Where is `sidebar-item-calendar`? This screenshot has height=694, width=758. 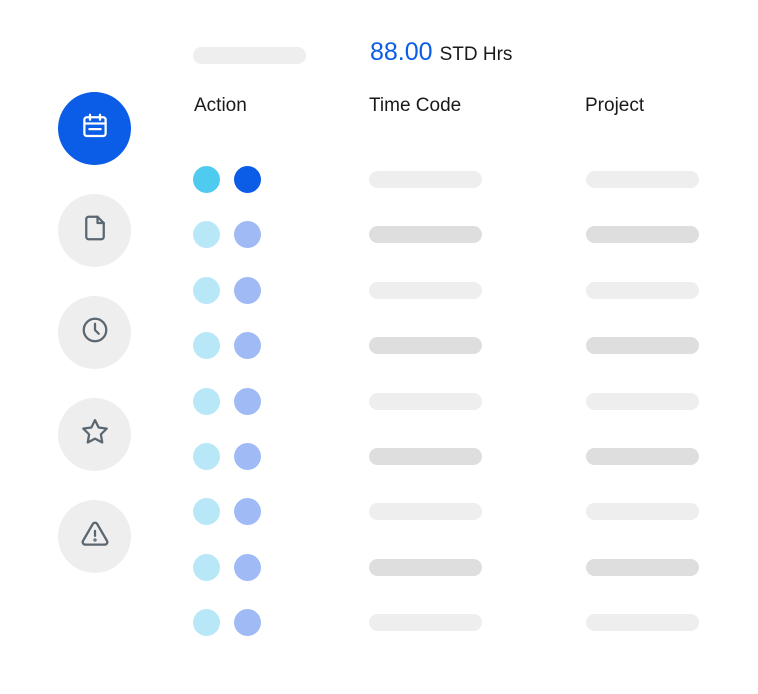 sidebar-item-calendar is located at coordinates (94, 128).